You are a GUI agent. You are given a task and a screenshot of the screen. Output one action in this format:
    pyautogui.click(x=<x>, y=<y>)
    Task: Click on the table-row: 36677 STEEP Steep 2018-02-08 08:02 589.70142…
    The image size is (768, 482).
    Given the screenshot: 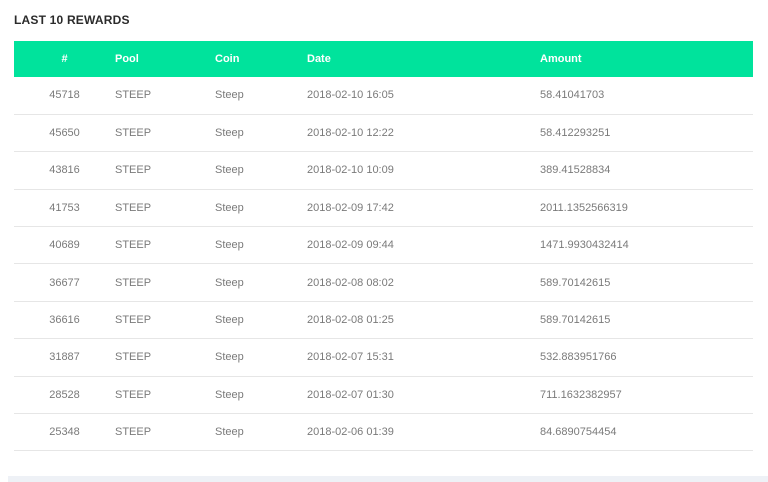 What is the action you would take?
    pyautogui.click(x=383, y=283)
    